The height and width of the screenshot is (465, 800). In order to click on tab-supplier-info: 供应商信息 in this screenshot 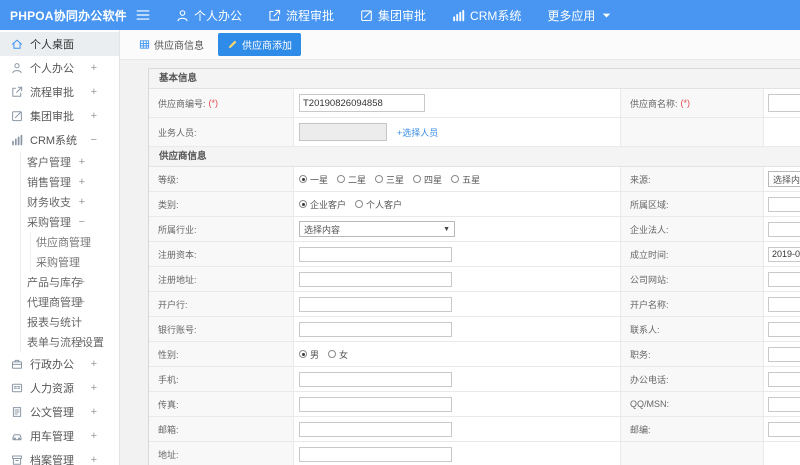, I will do `click(171, 44)`.